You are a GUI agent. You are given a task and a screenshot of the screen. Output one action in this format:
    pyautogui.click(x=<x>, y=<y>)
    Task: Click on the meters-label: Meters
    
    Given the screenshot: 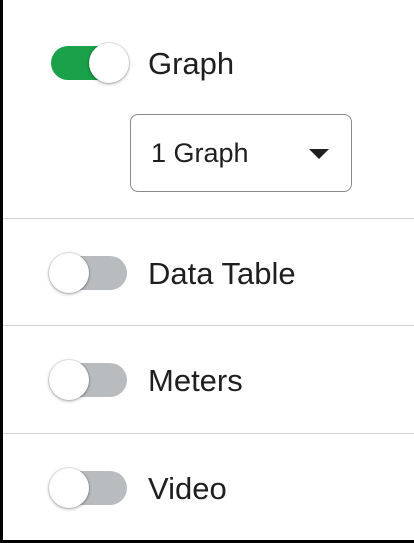 What is the action you would take?
    pyautogui.click(x=195, y=380)
    